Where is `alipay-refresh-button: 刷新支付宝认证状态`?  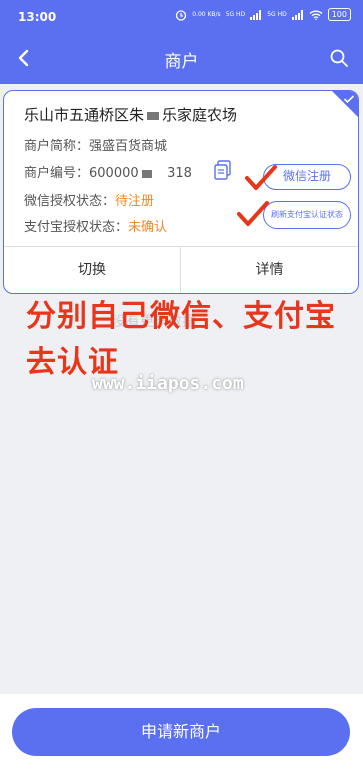 alipay-refresh-button: 刷新支付宝认证状态 is located at coordinates (307, 215).